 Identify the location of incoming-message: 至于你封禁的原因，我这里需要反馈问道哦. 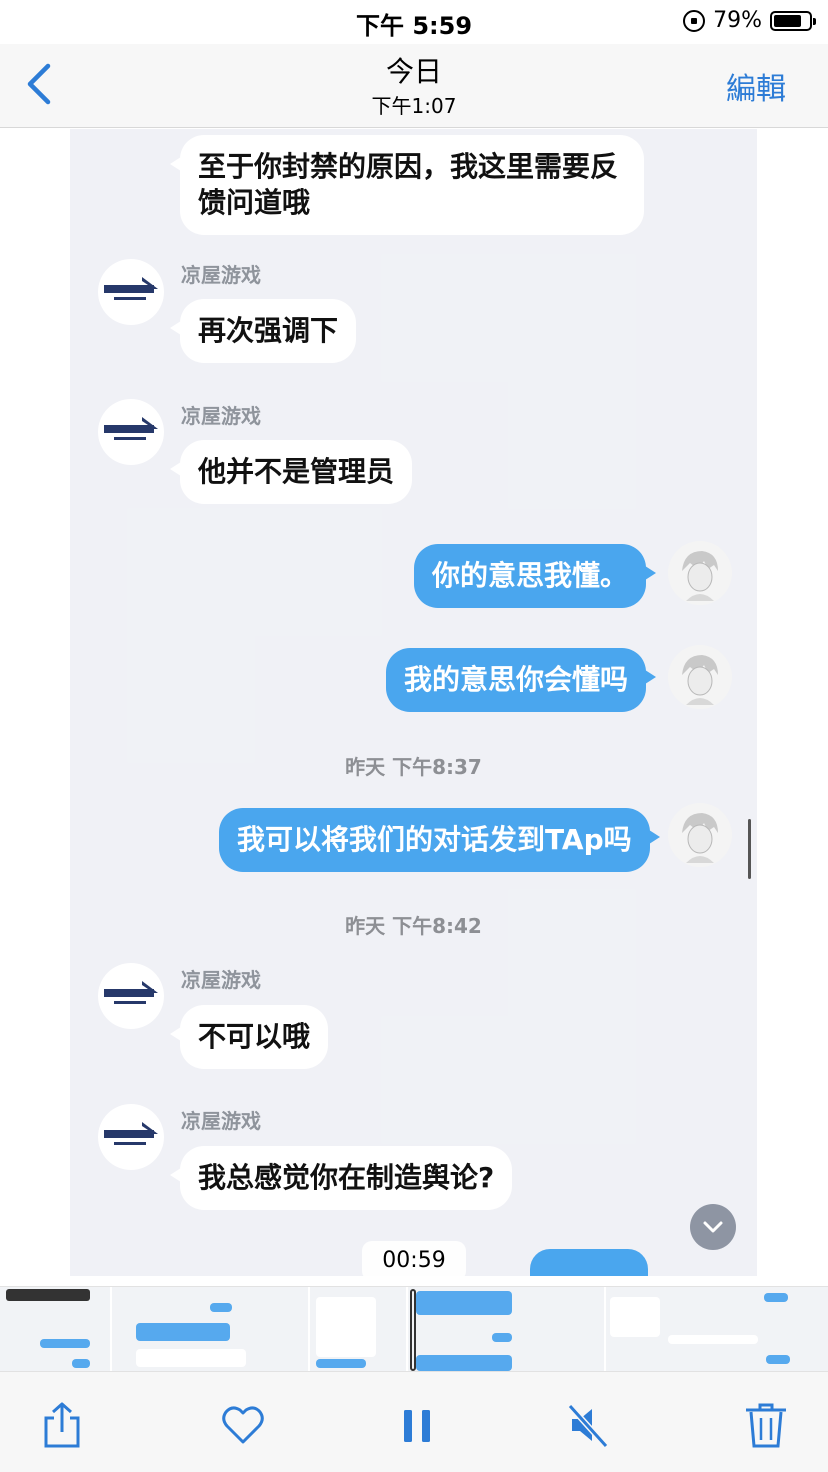
(407, 185).